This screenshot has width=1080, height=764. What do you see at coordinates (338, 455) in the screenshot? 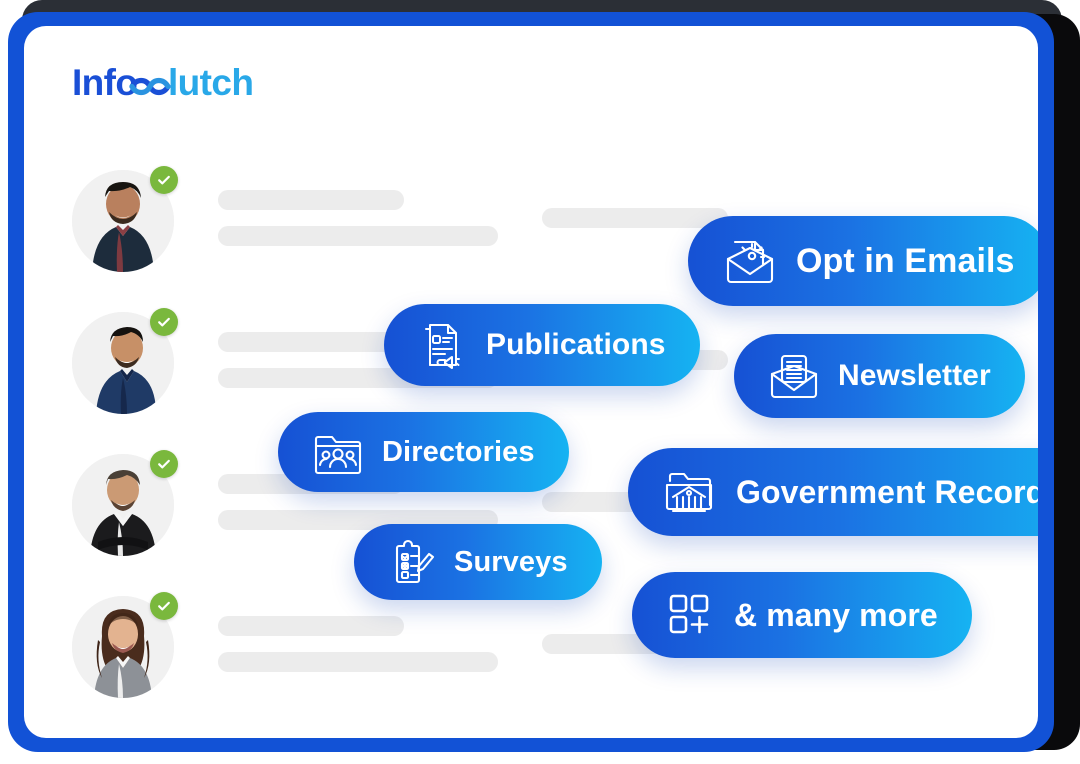
I see `folder-people-icon` at bounding box center [338, 455].